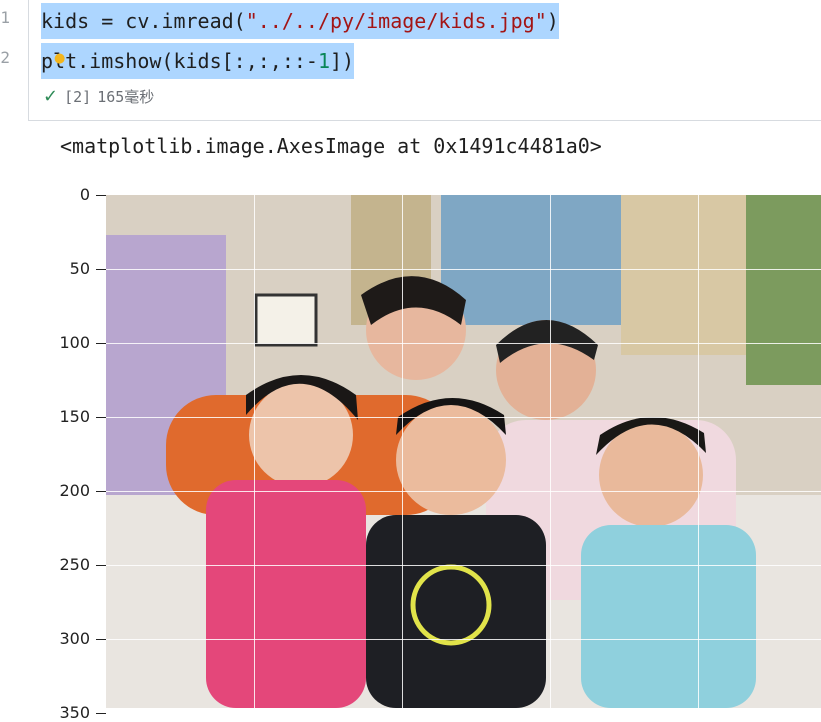  Describe the element at coordinates (79, 268) in the screenshot. I see `y-tick-label: 50` at that location.